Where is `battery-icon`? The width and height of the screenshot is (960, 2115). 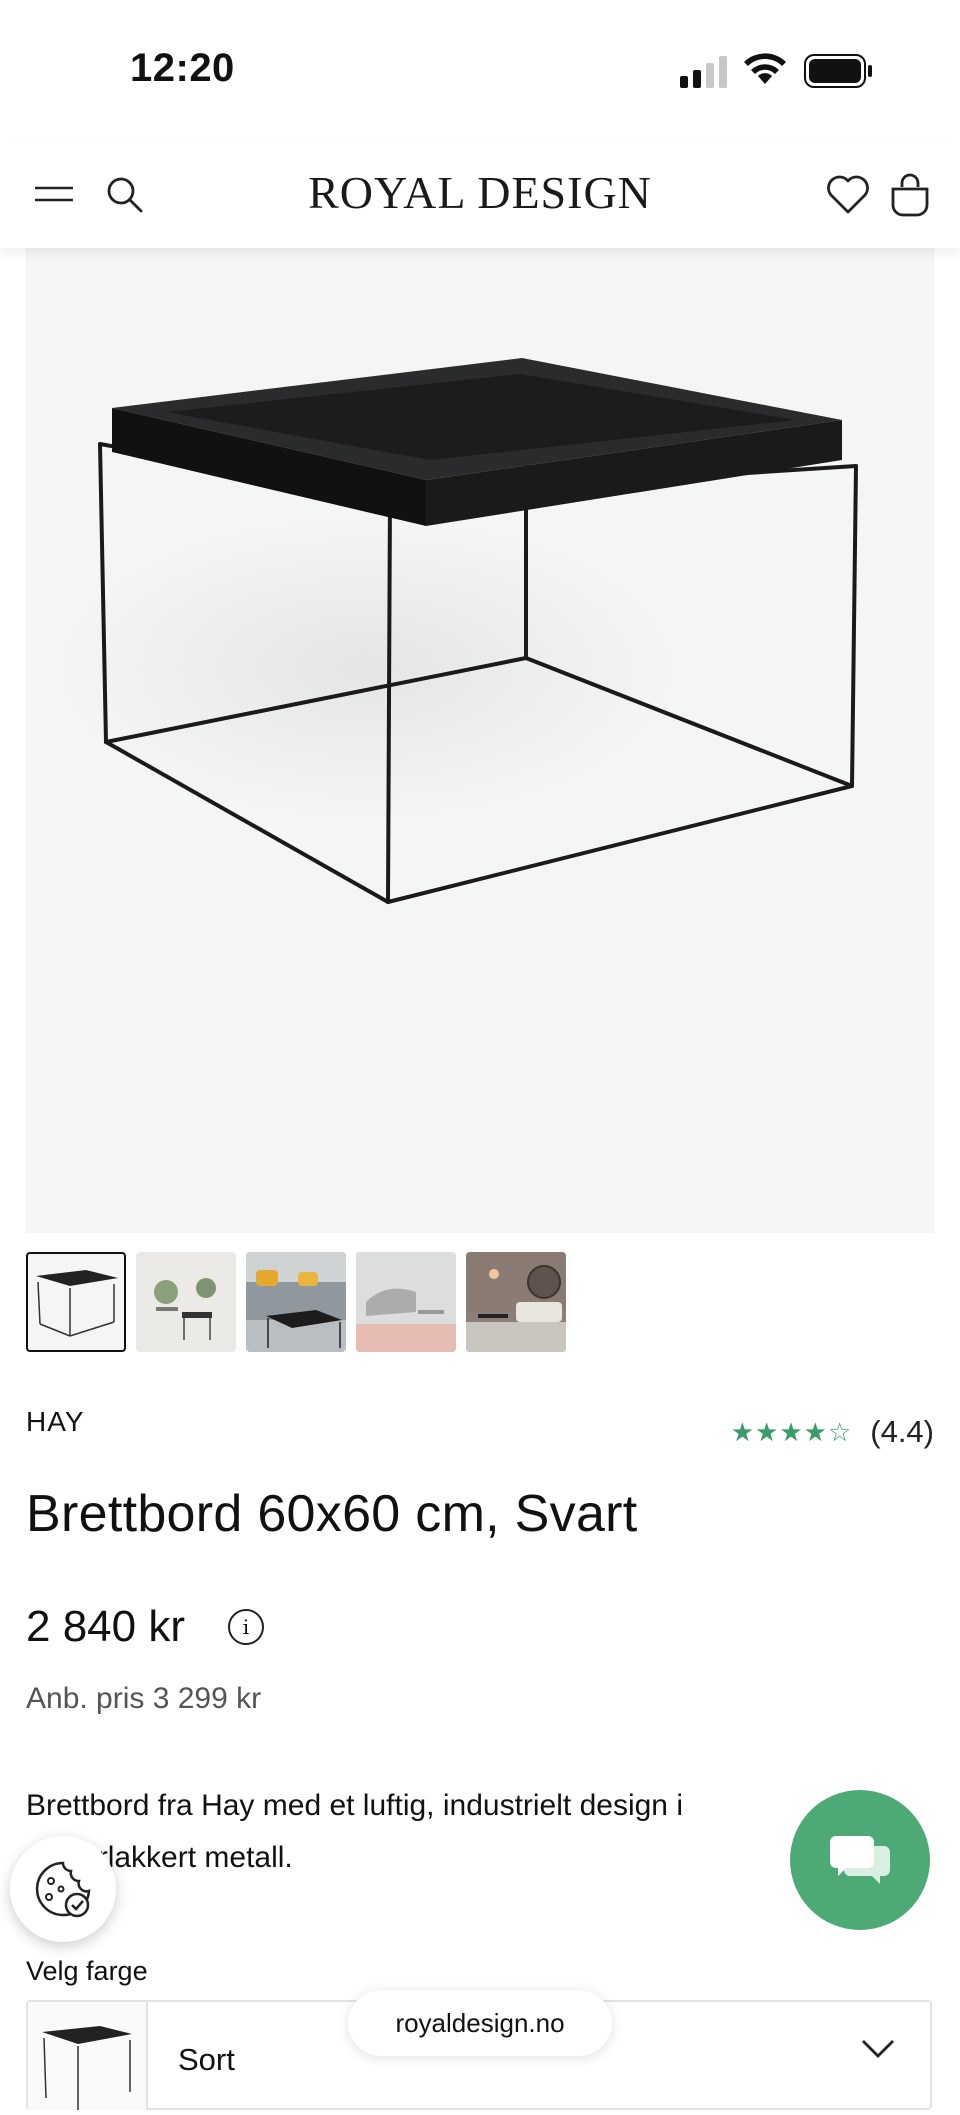
battery-icon is located at coordinates (838, 71).